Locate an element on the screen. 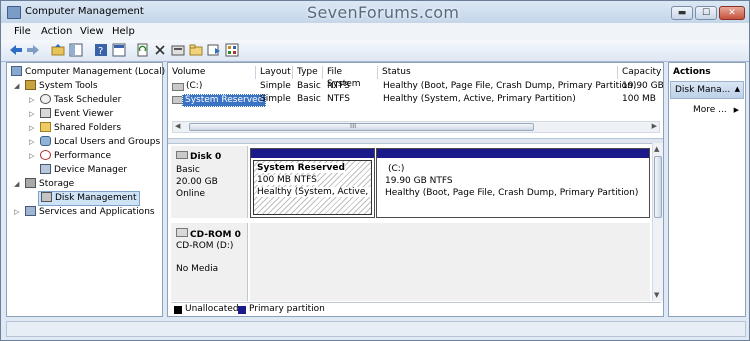 This screenshot has height=341, width=750. hscroll-thumb: III is located at coordinates (361, 126).